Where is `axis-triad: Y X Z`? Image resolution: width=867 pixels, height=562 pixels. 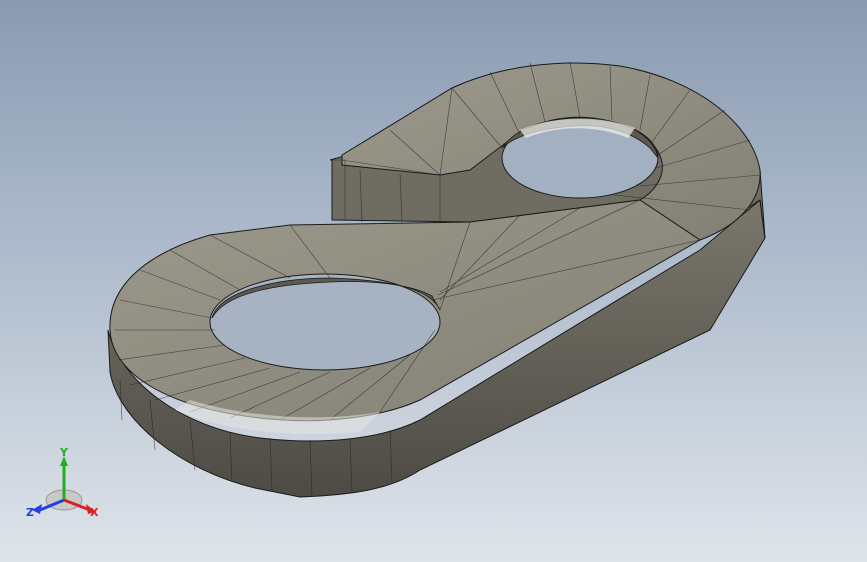 axis-triad: Y X Z is located at coordinates (62, 482).